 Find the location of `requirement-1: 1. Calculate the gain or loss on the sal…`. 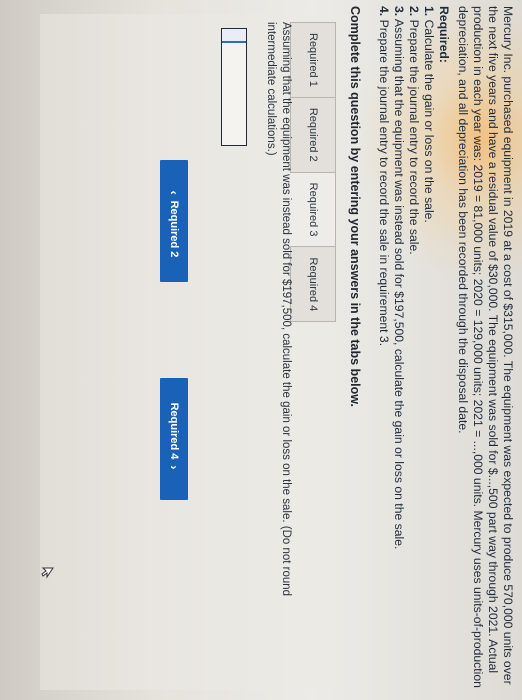

requirement-1: 1. Calculate the gain or loss on the sal… is located at coordinates (429, 114).